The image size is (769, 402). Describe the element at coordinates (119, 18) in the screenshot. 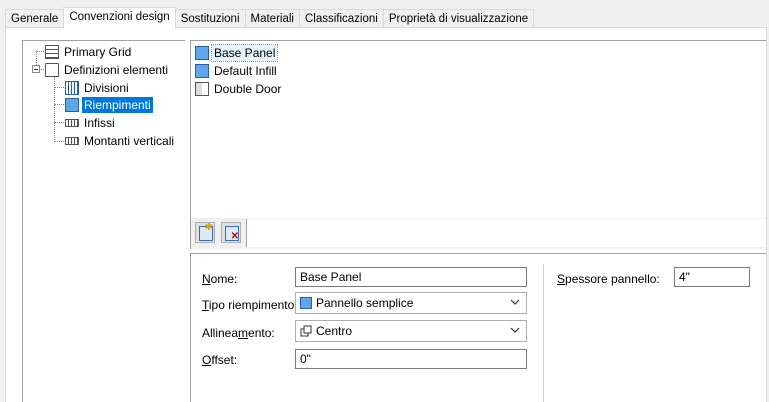

I see `tab-convenzioni-design: Convenzioni design` at that location.